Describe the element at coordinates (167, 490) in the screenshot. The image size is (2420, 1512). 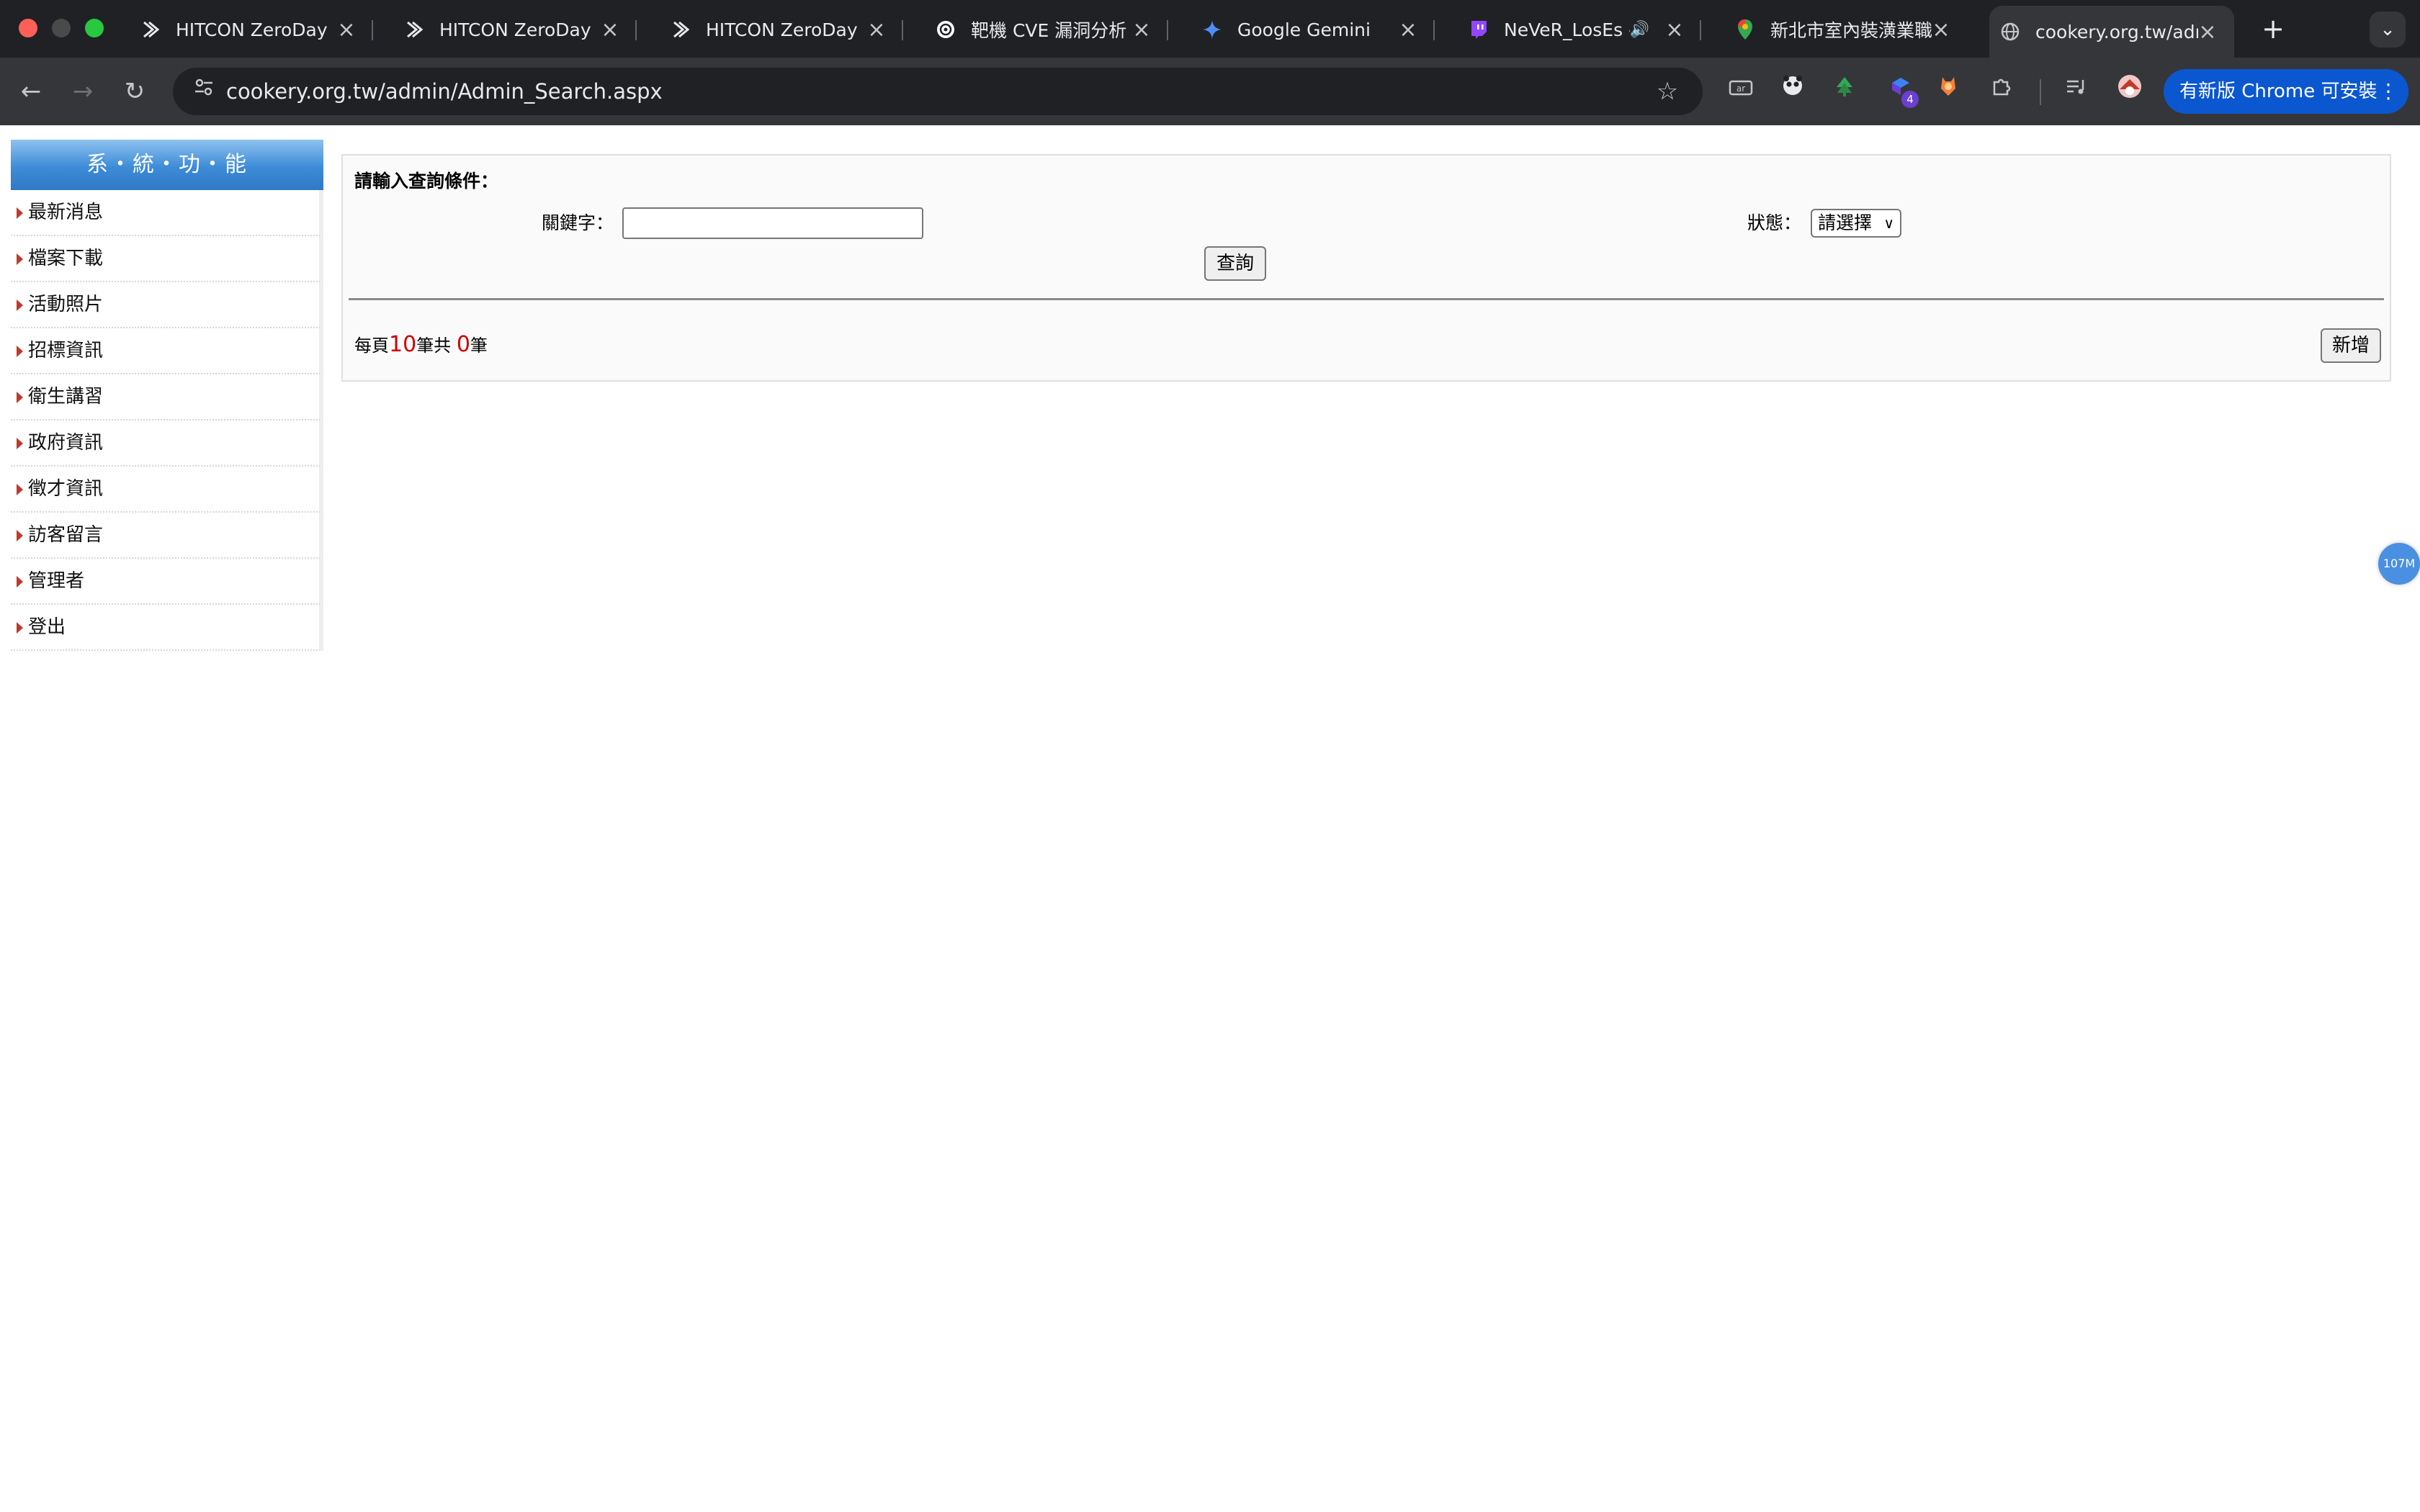
I see `sidebar-item-recruitment: 徵才資訊` at that location.